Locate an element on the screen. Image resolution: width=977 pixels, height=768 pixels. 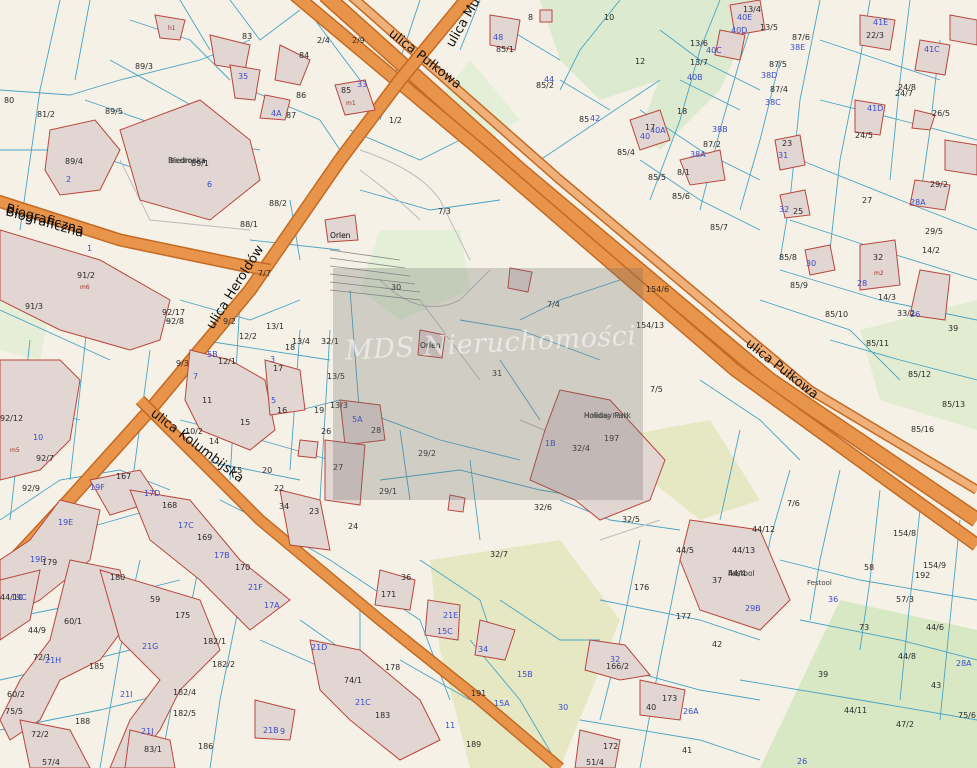
parcel-number: 8/1 is located at coordinates (683, 172).